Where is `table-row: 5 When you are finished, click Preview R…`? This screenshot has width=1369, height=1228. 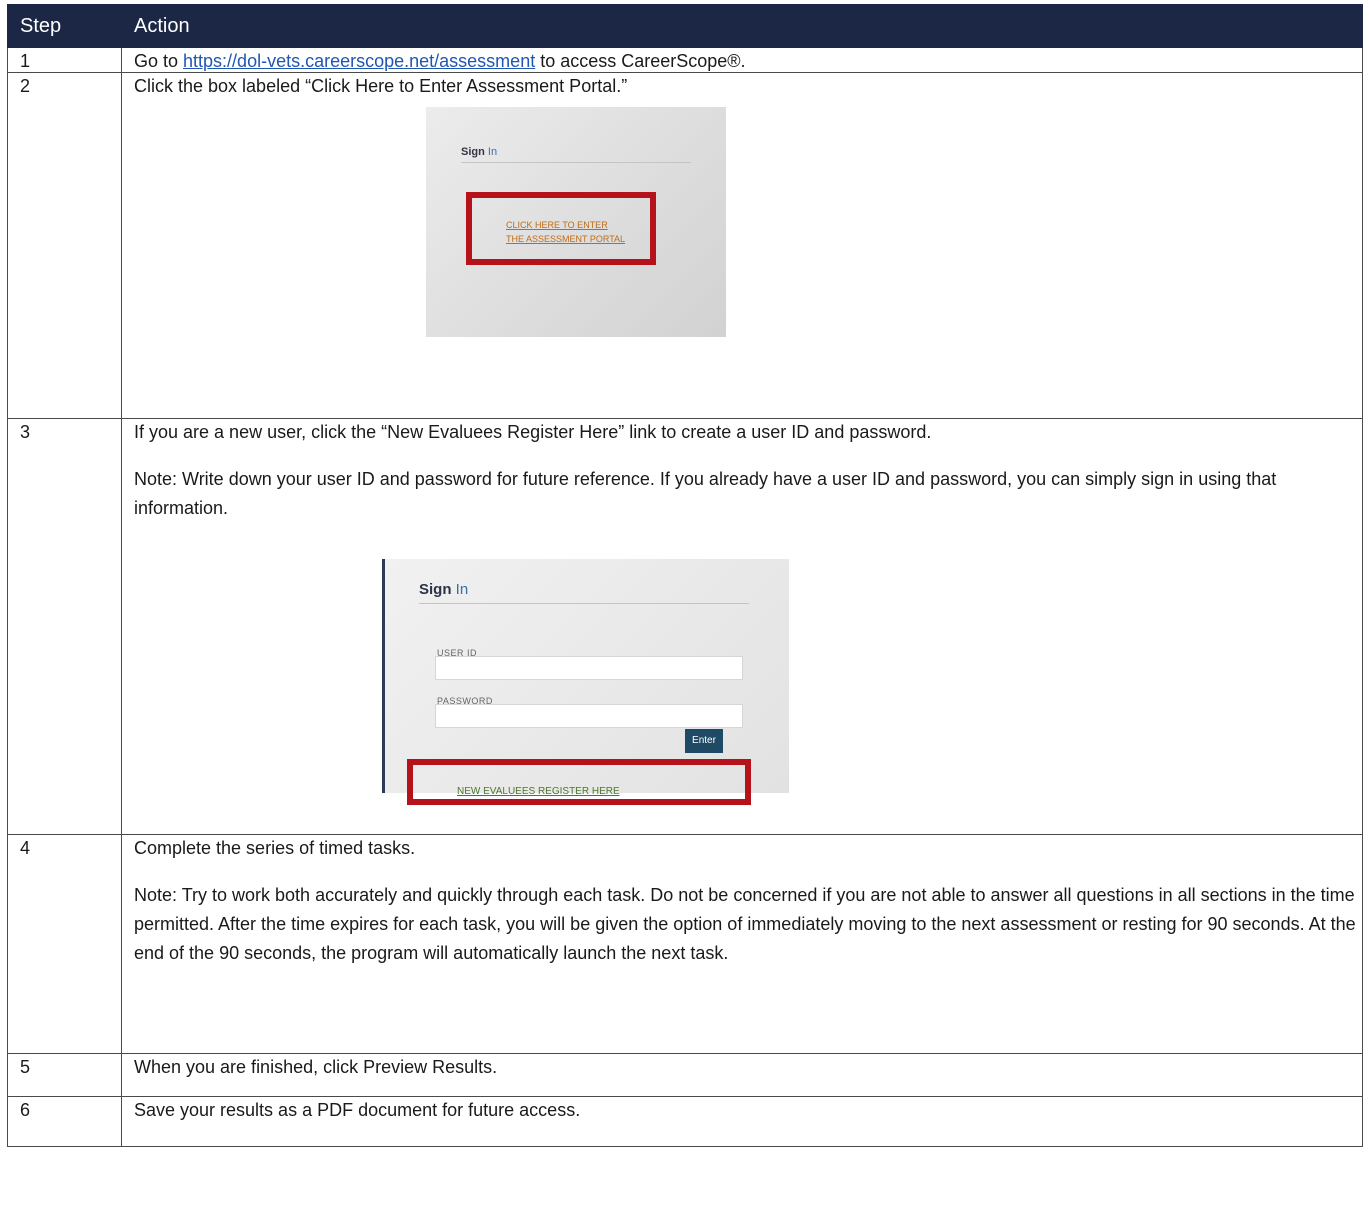 table-row: 5 When you are finished, click Preview R… is located at coordinates (685, 1075).